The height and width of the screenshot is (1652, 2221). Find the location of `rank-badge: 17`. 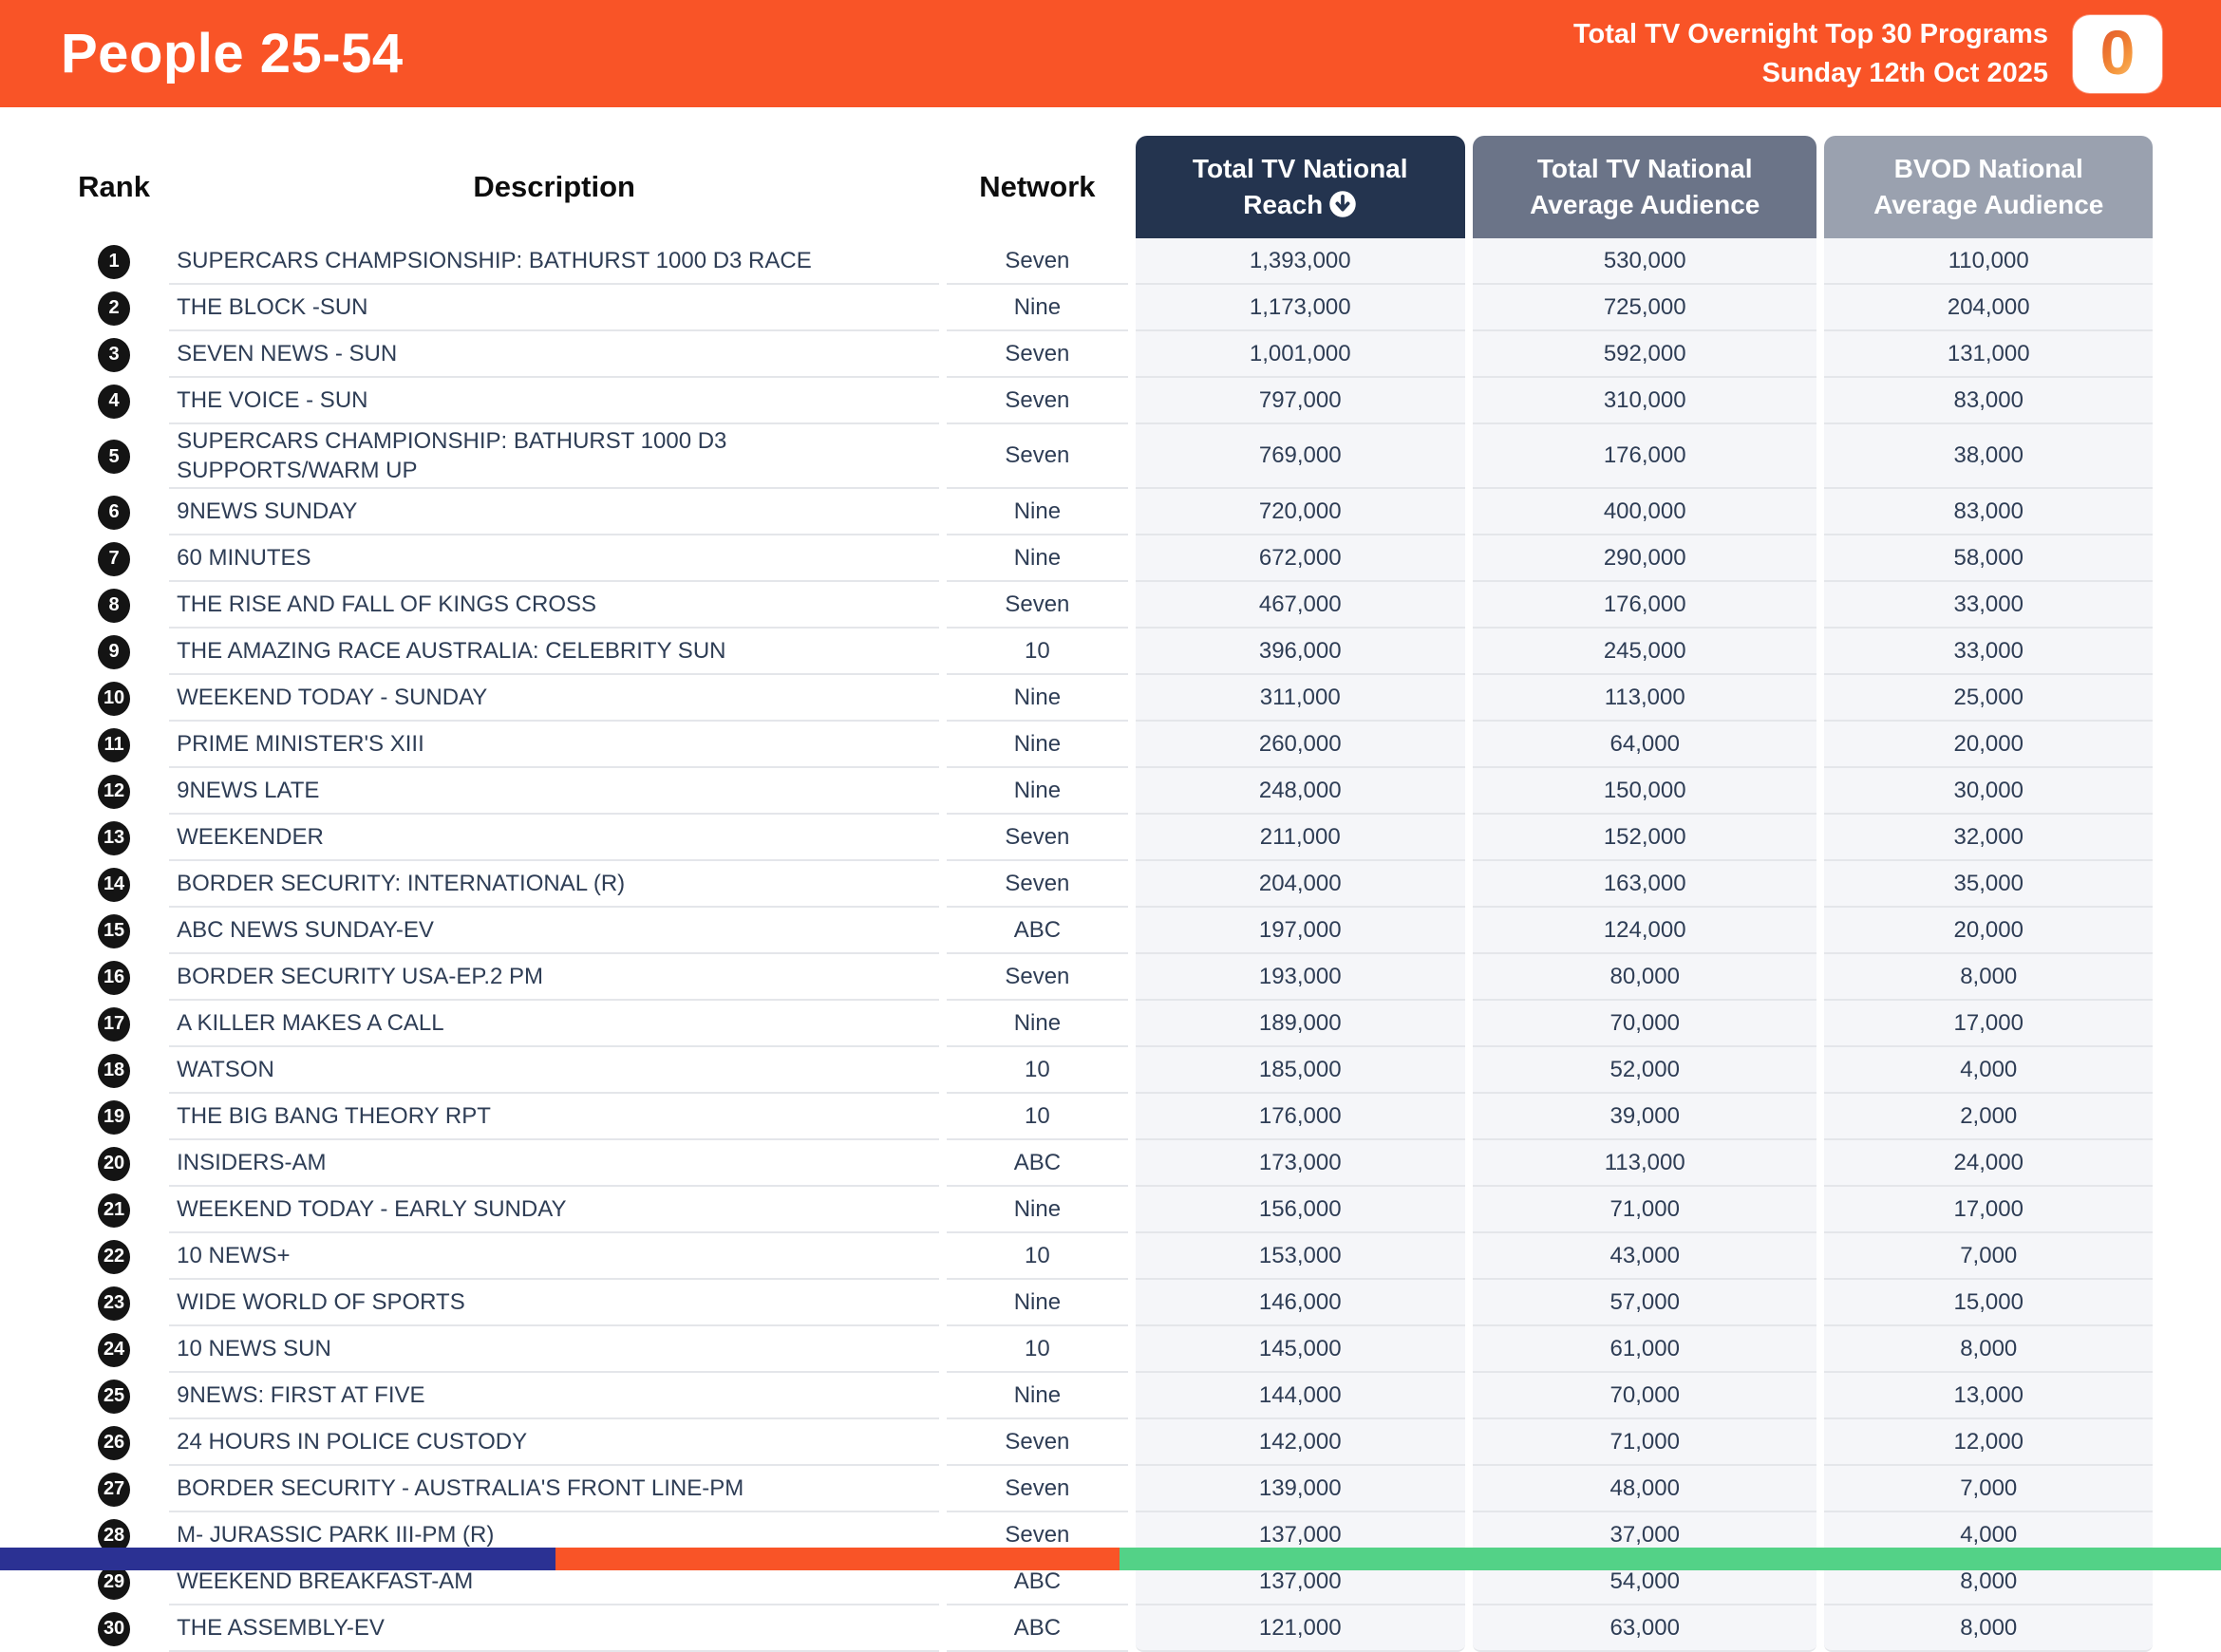

rank-badge: 17 is located at coordinates (114, 1024).